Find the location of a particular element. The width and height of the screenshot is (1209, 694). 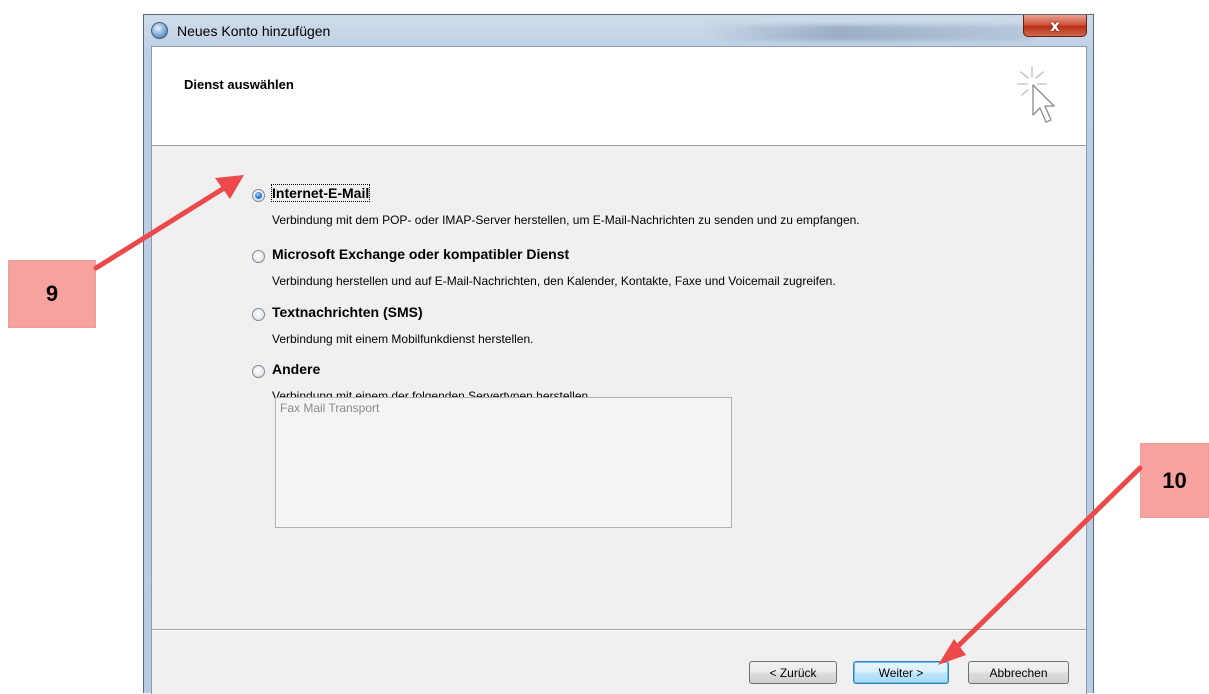

window-title: Neues Konto hinzufügen is located at coordinates (254, 31).